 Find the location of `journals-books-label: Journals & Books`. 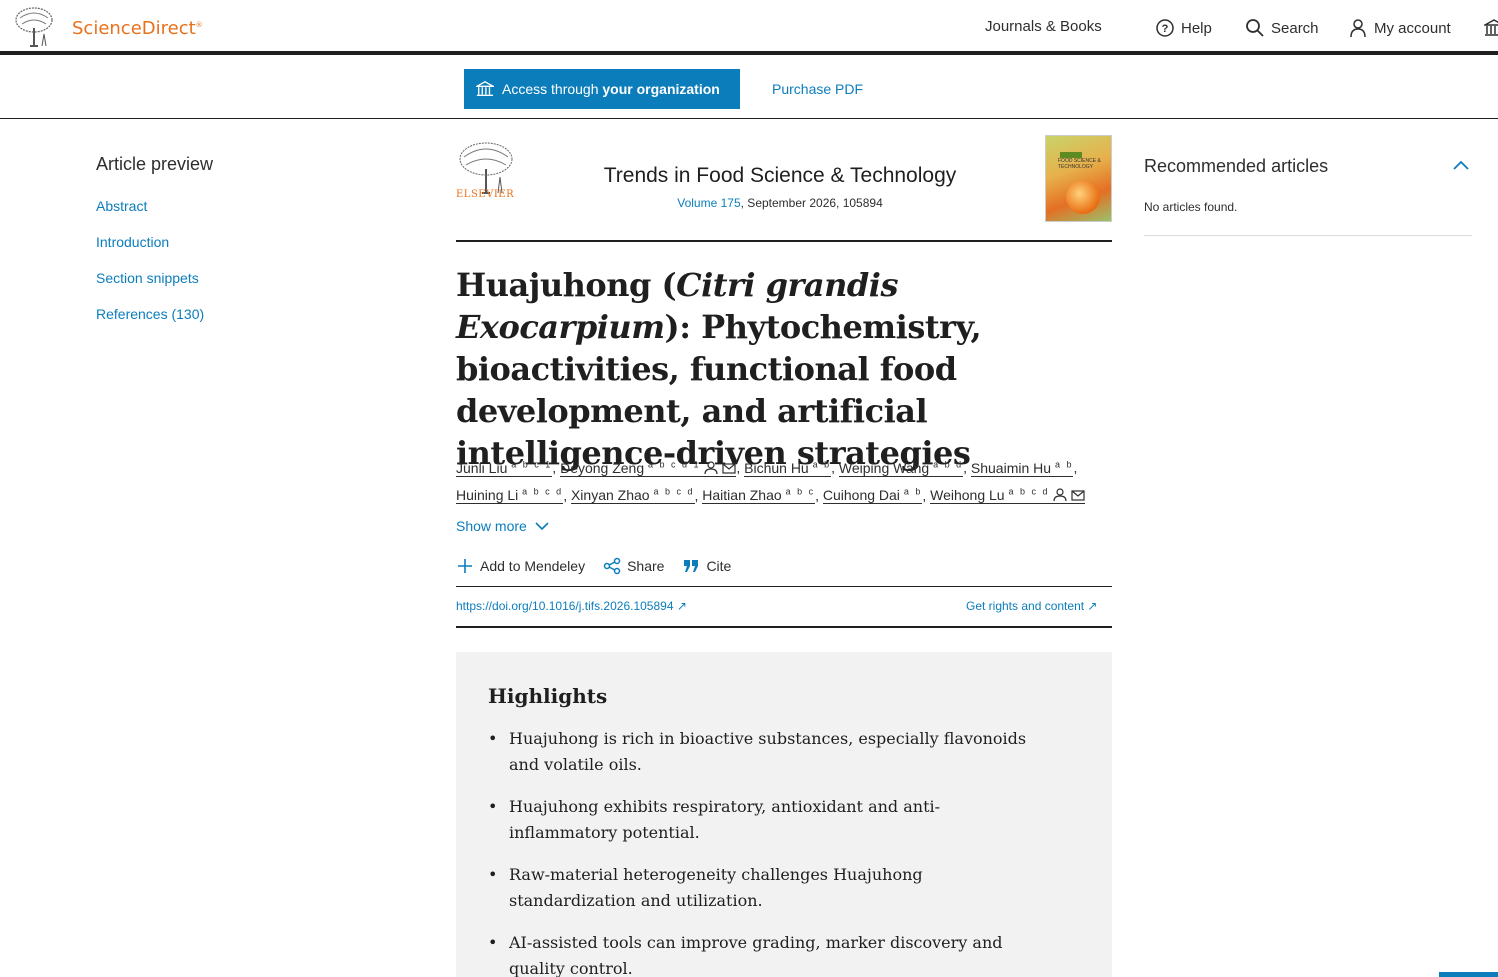

journals-books-label: Journals & Books is located at coordinates (1043, 26).